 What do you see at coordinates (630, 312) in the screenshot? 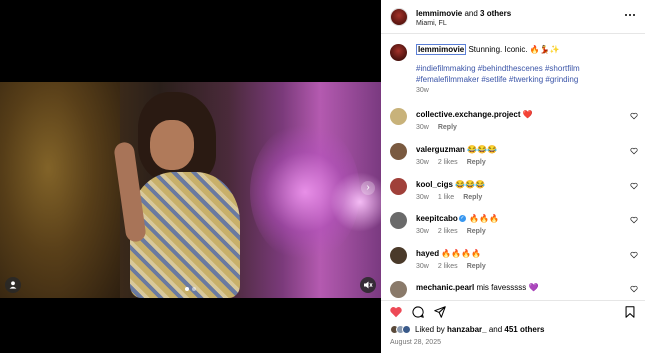
I see `bookmark-icon` at bounding box center [630, 312].